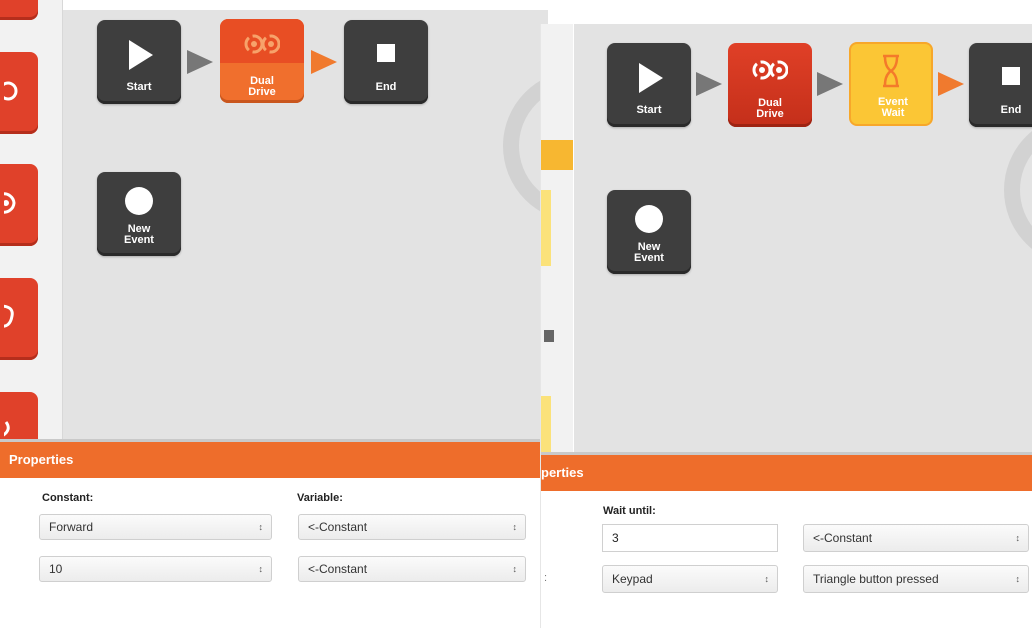 This screenshot has width=1032, height=628. What do you see at coordinates (629, 511) in the screenshot?
I see `wait-until-label: Wait until:` at bounding box center [629, 511].